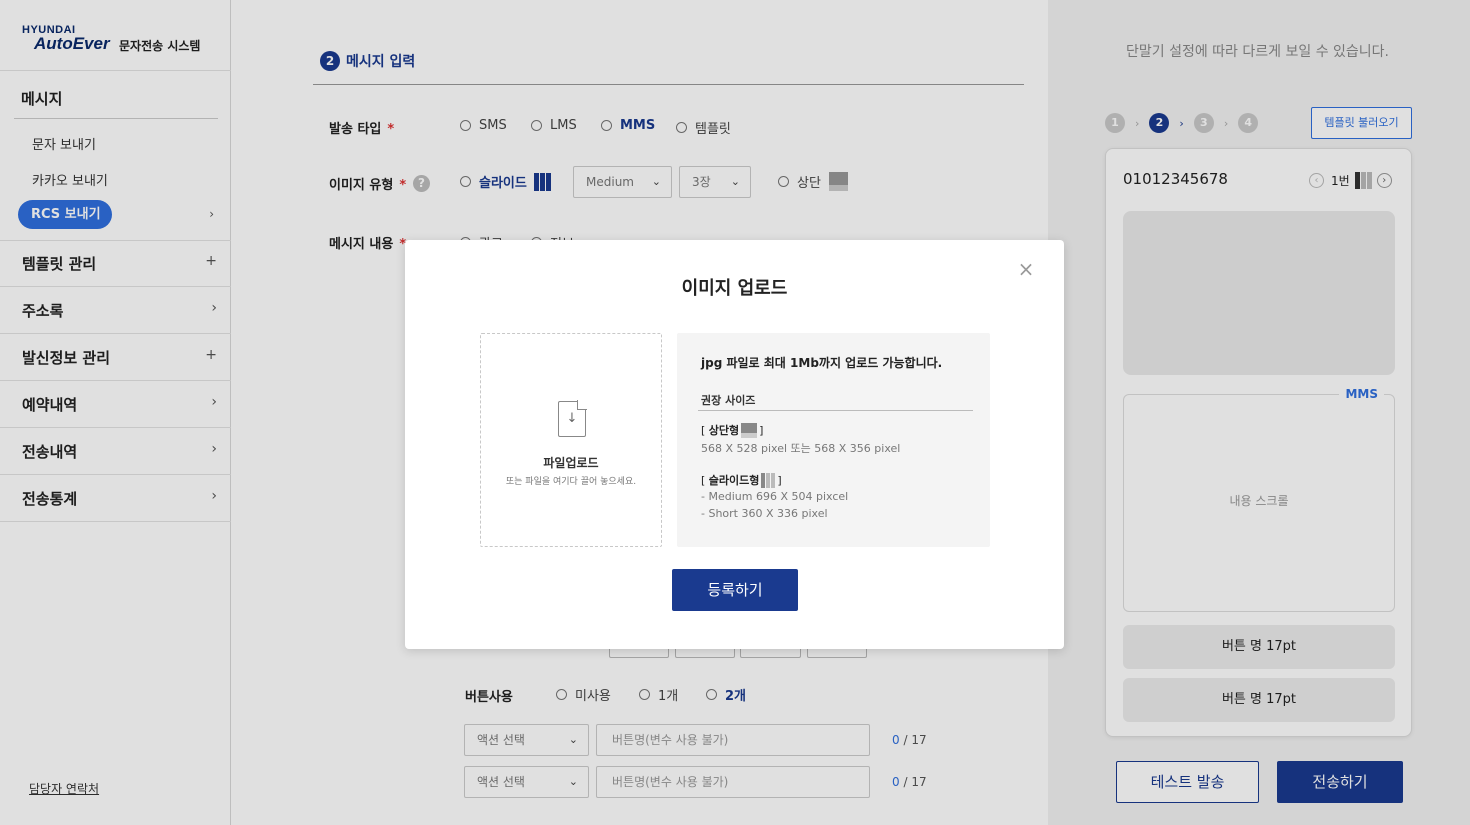 This screenshot has height=825, width=1470. Describe the element at coordinates (835, 410) in the screenshot. I see `info-divider` at that location.